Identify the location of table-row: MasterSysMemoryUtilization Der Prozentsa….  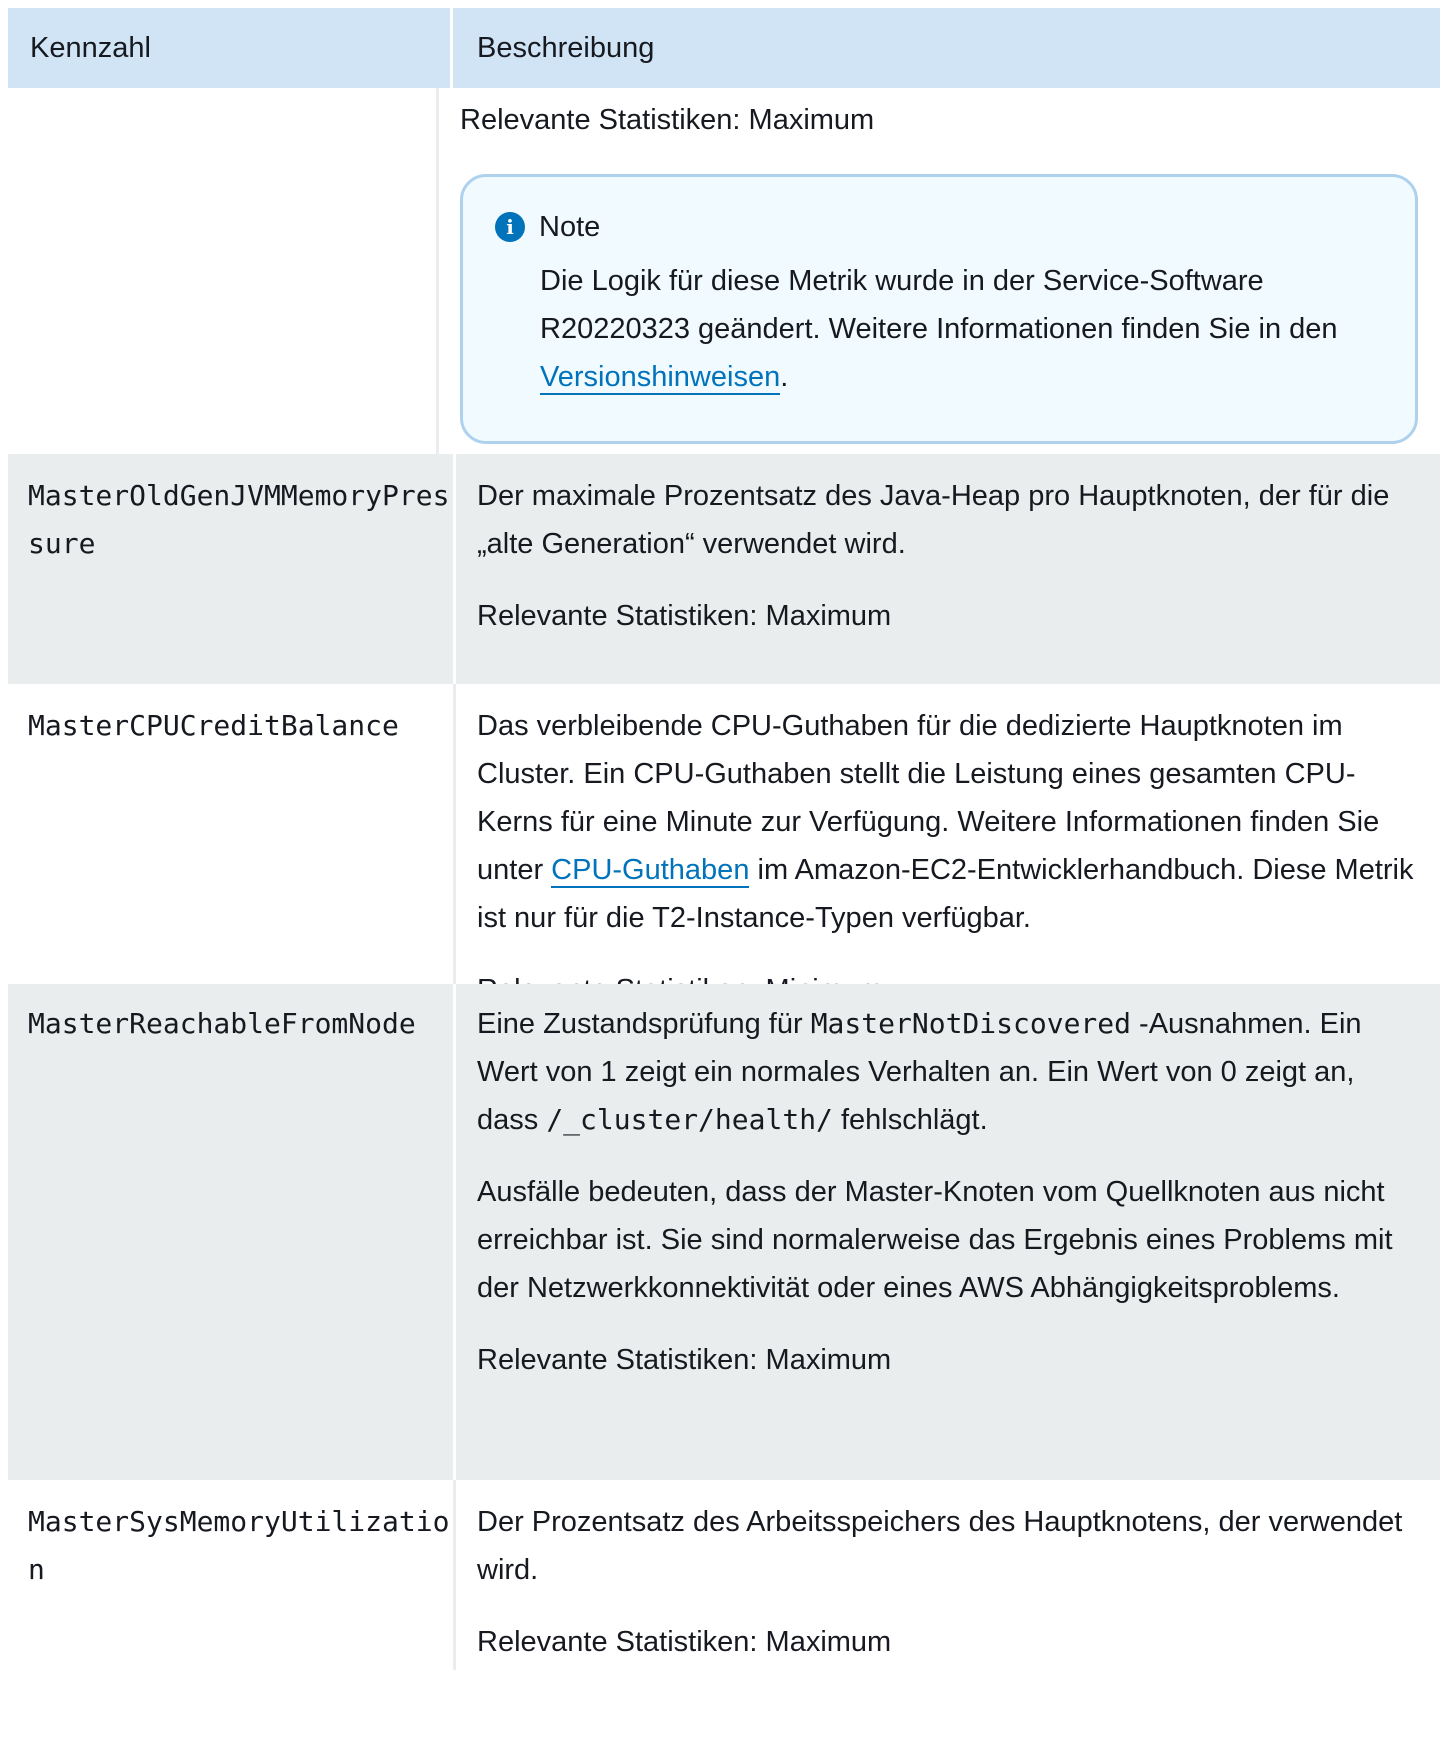
(724, 1575).